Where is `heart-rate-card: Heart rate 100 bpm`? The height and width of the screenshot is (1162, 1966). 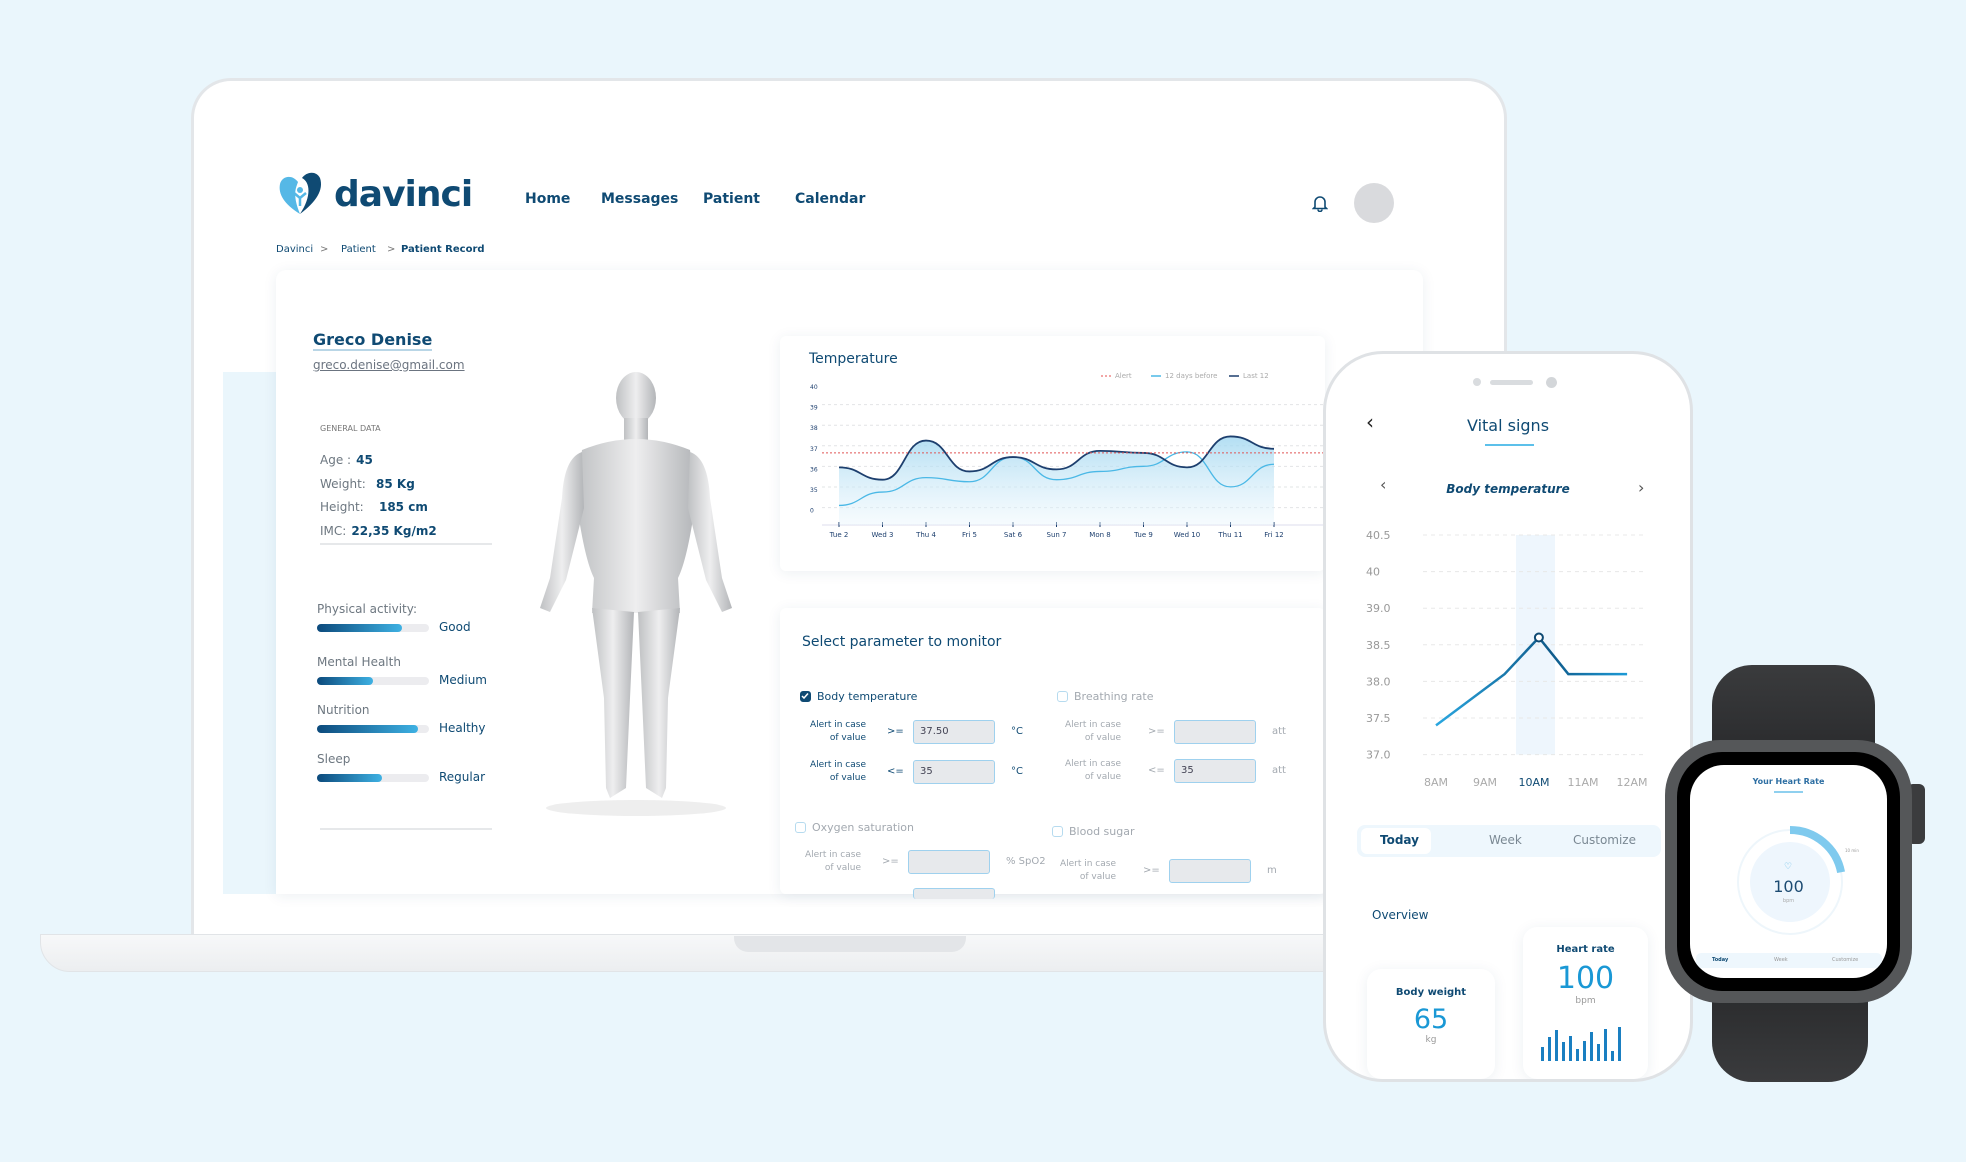
heart-rate-card: Heart rate 100 bpm is located at coordinates (1585, 1003).